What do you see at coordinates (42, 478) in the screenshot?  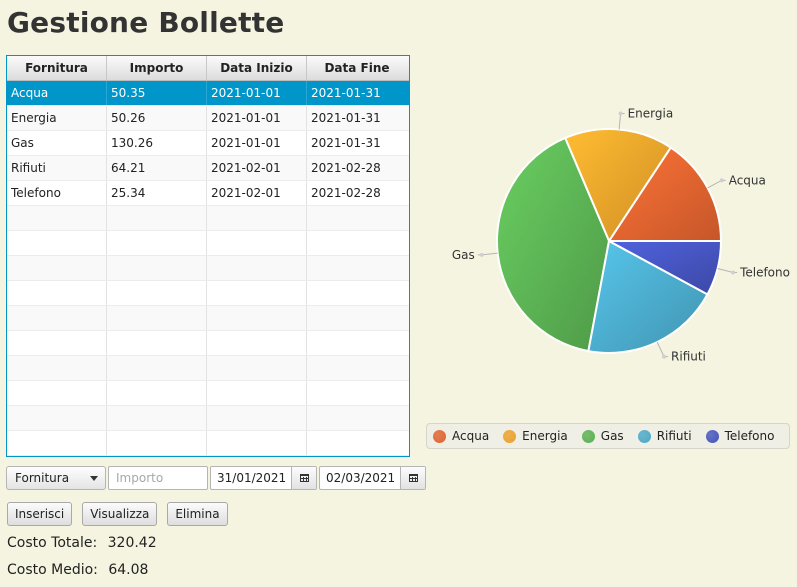 I see `fornitura-combo-label: Fornitura` at bounding box center [42, 478].